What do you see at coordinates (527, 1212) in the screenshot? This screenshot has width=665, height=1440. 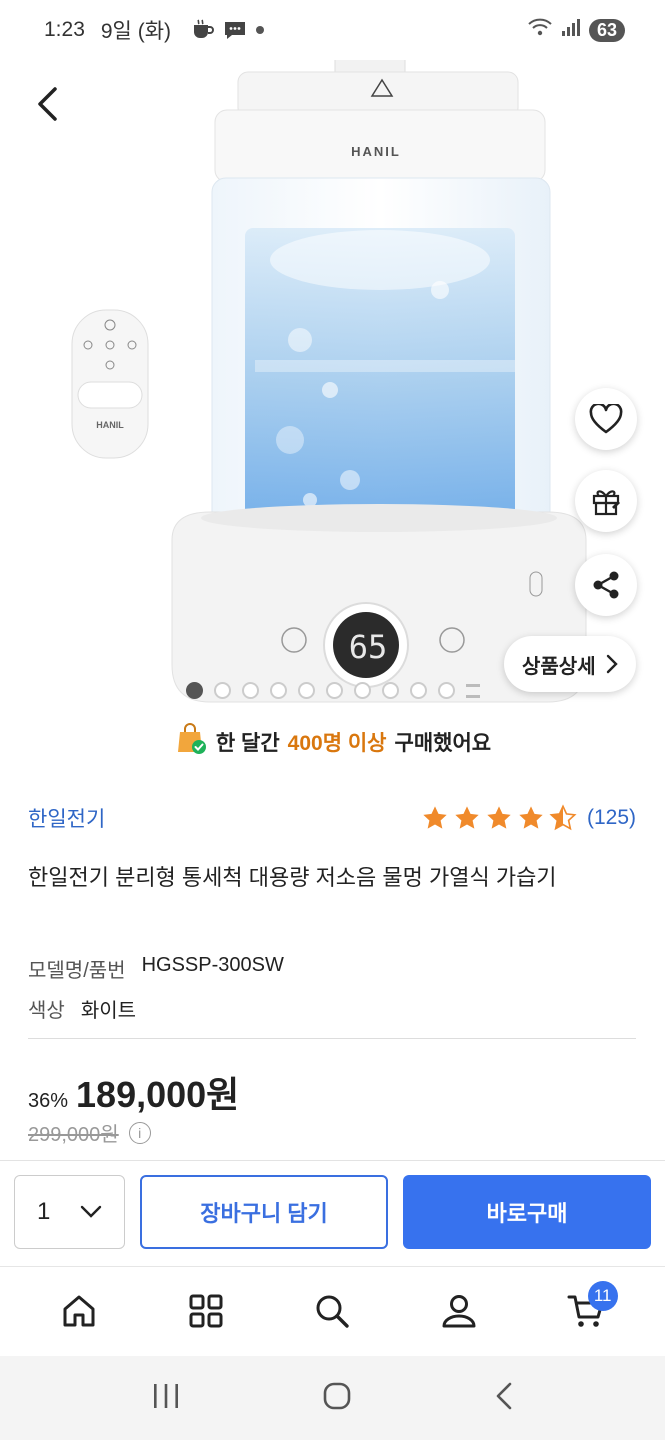 I see `buy-now-button: 바로구매` at bounding box center [527, 1212].